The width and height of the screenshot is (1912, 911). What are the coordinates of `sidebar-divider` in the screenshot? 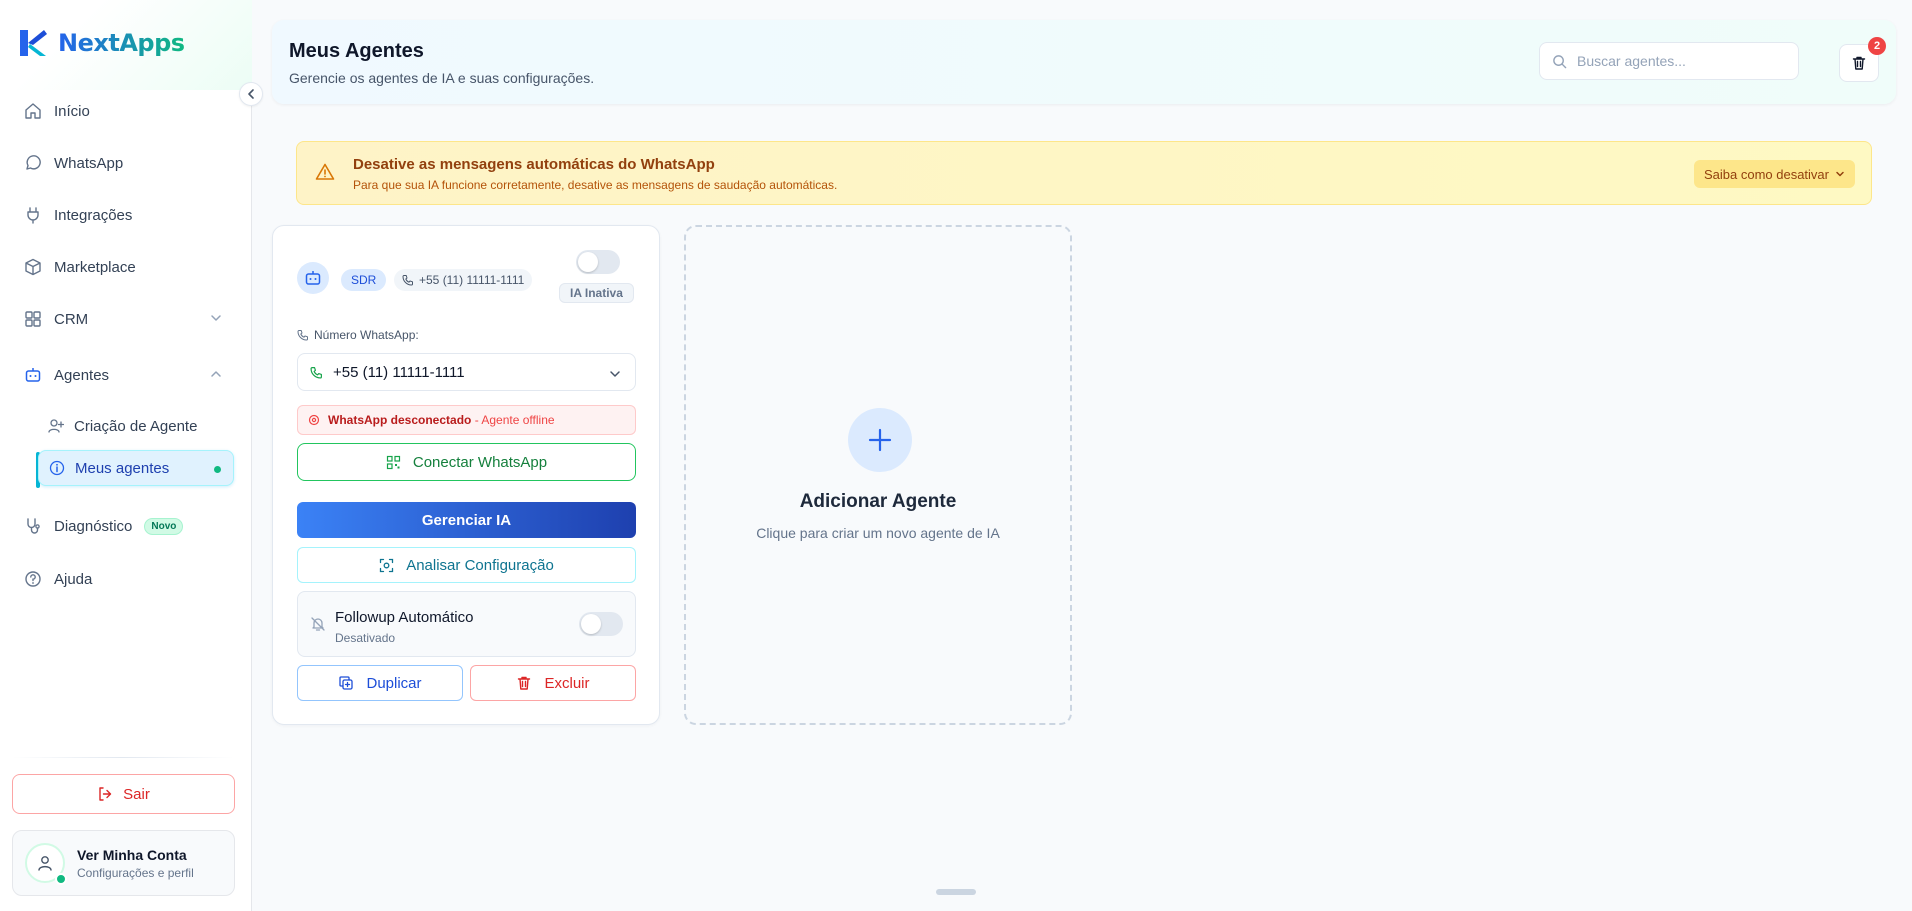 It's located at (123, 757).